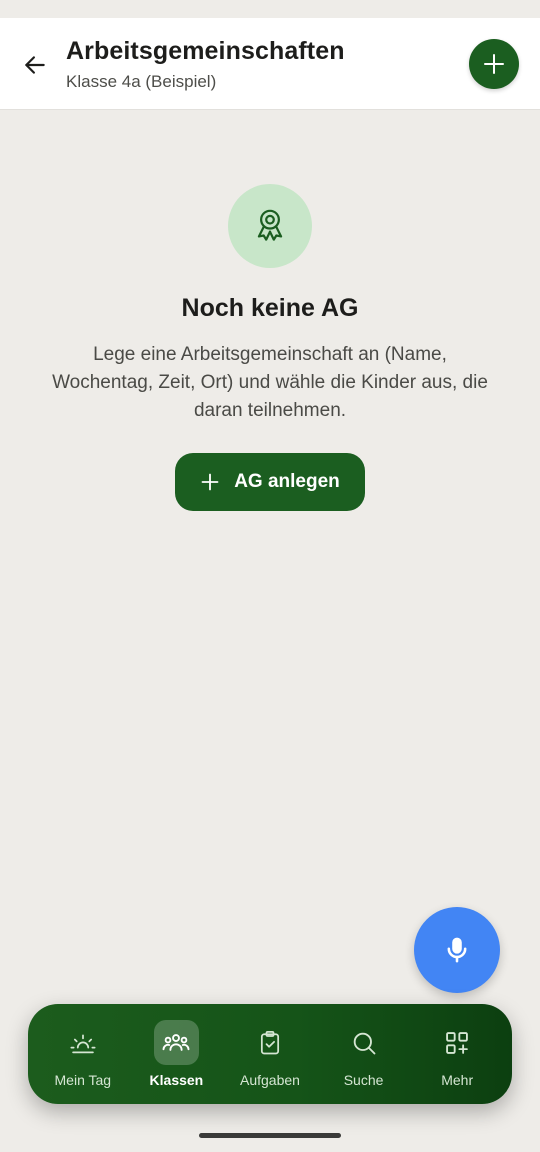 The width and height of the screenshot is (540, 1152). What do you see at coordinates (270, 1135) in the screenshot?
I see `home-indicator` at bounding box center [270, 1135].